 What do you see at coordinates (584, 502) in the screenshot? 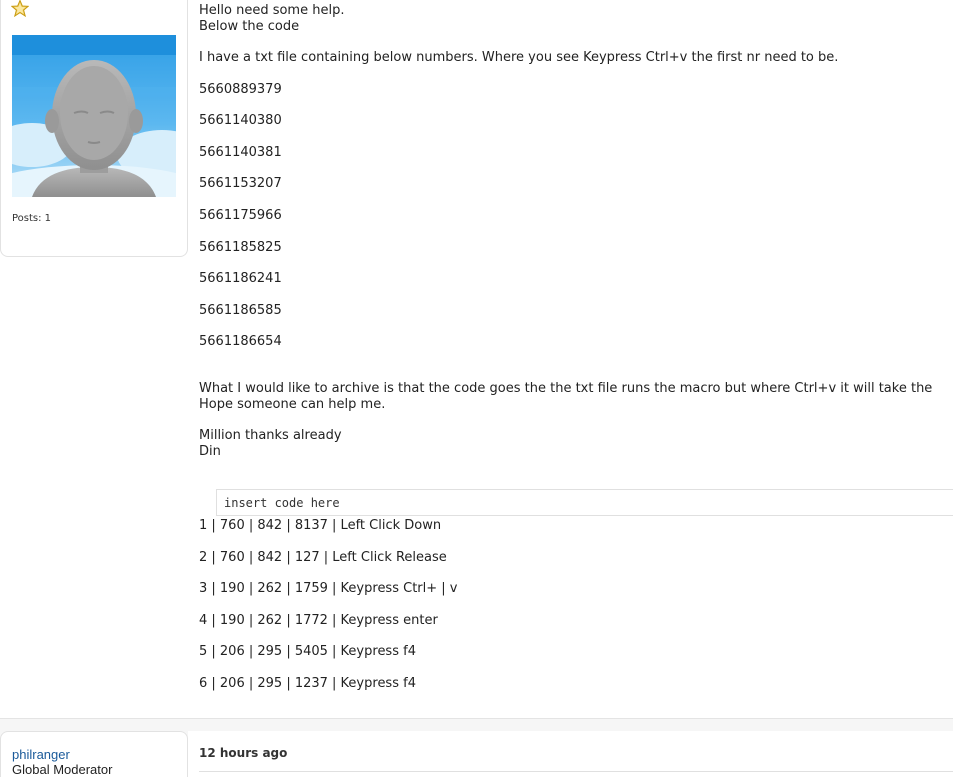
I see `code-block: insert code here` at bounding box center [584, 502].